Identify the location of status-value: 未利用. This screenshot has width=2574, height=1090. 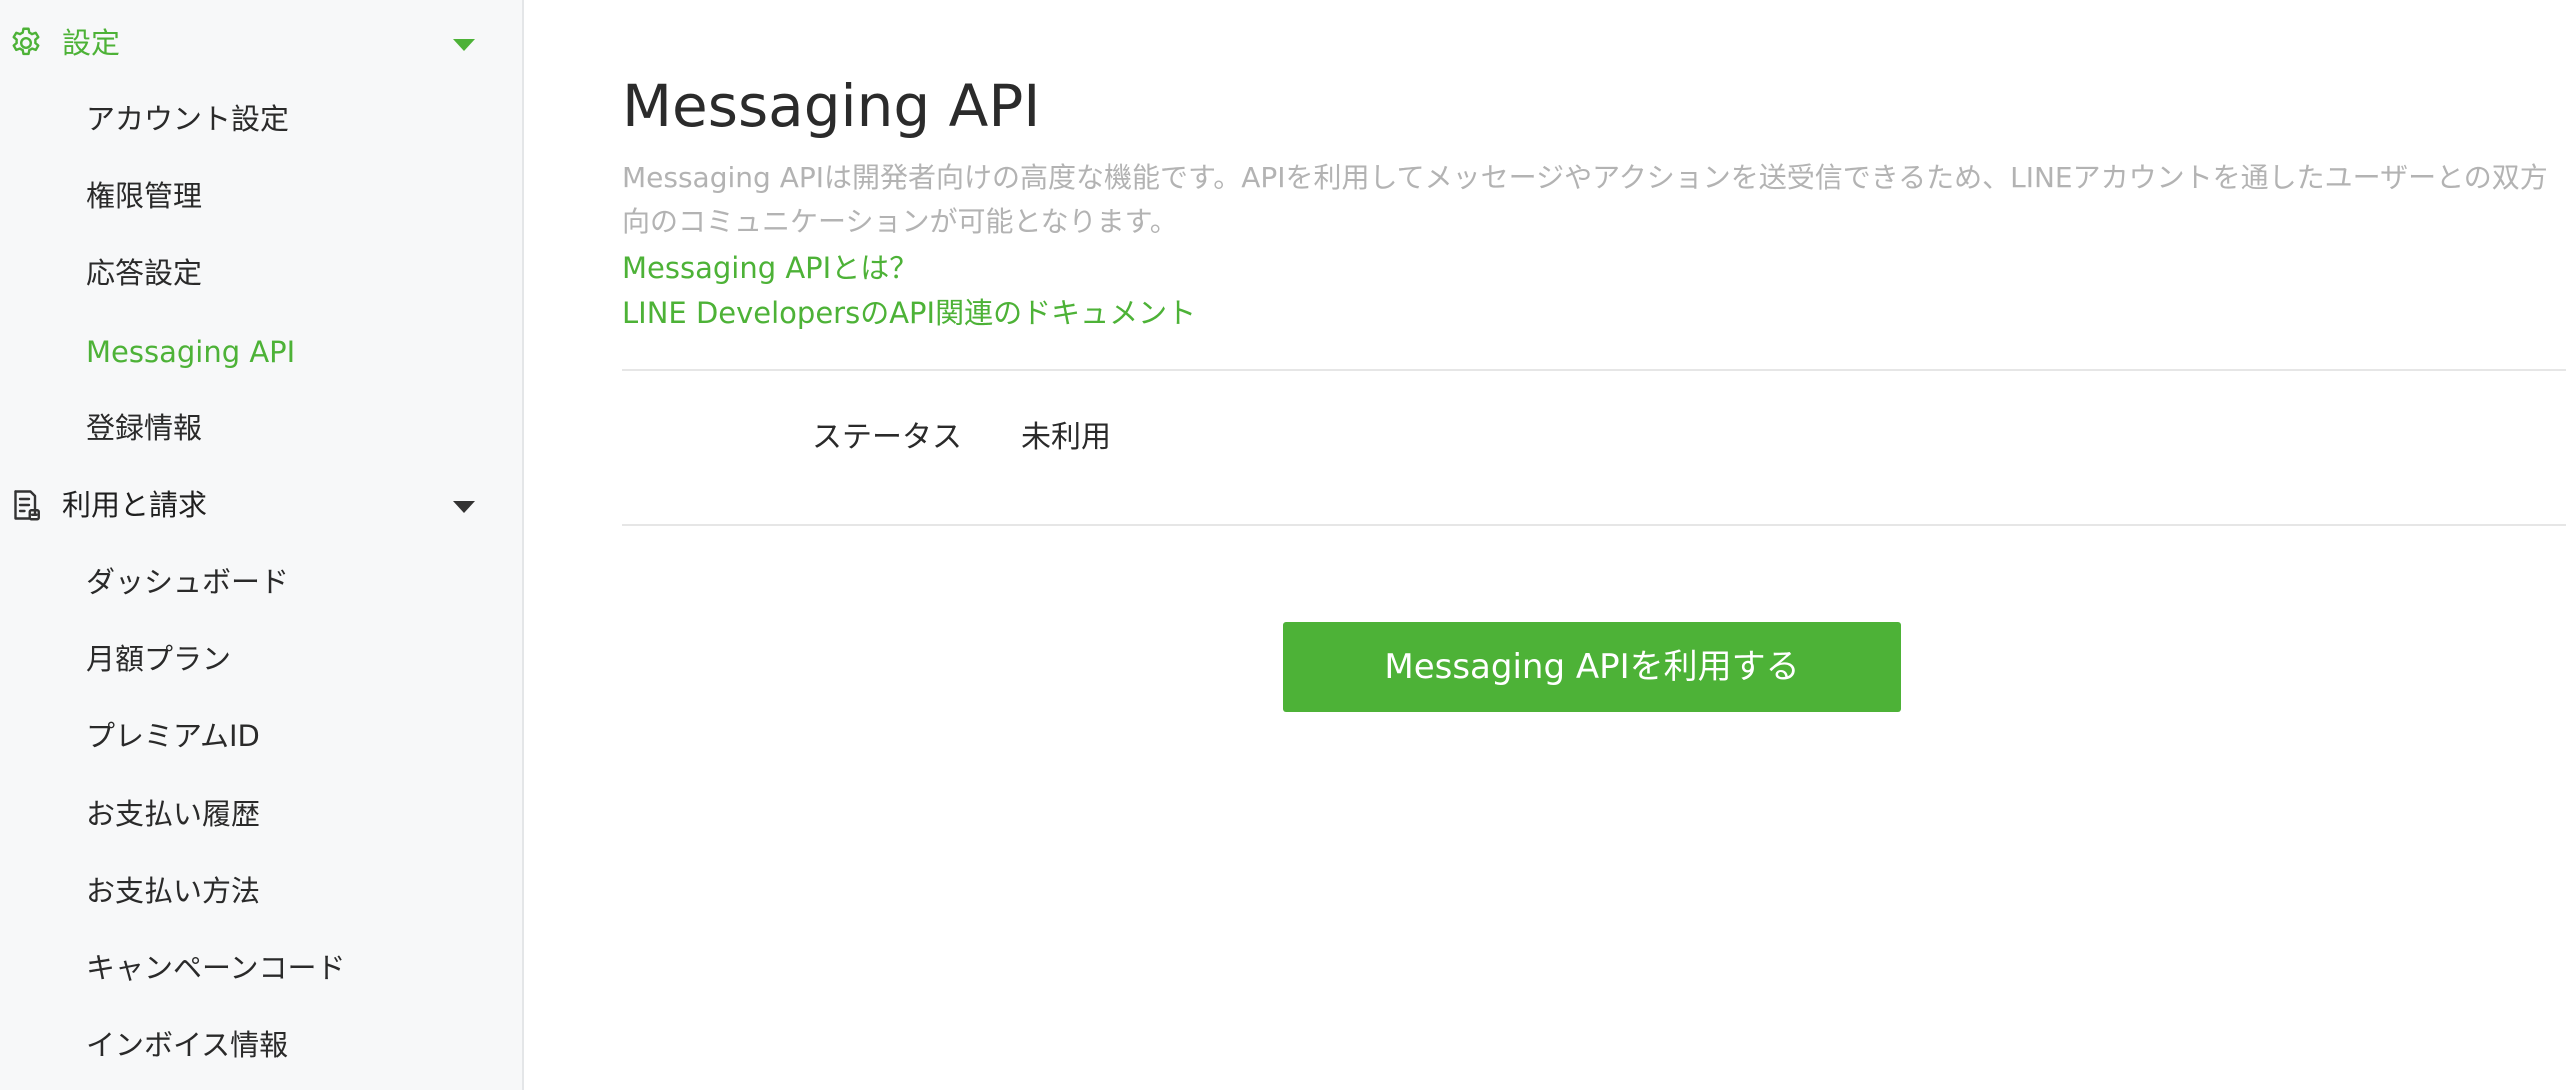
(1066, 437).